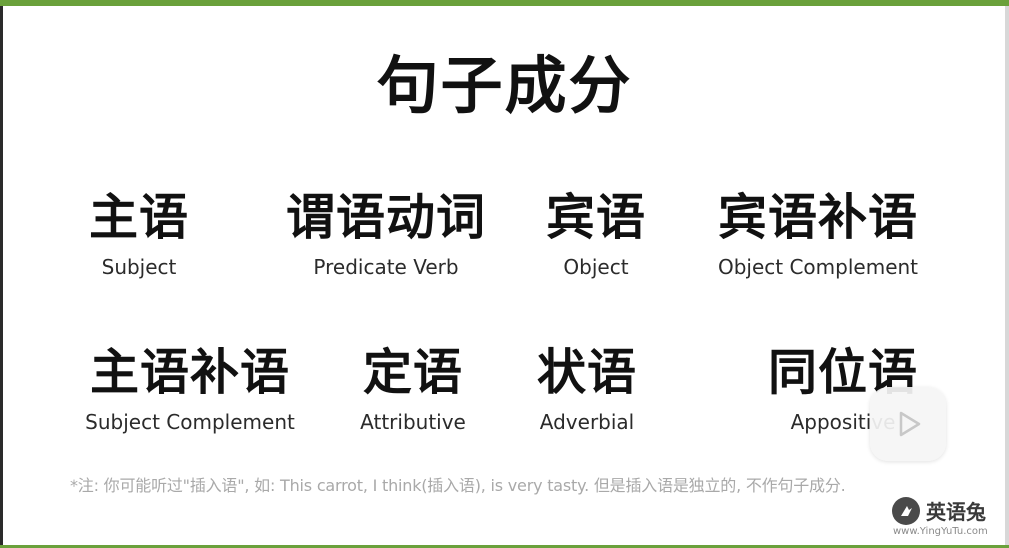 Image resolution: width=1009 pixels, height=548 pixels. I want to click on component-zh: 宾语补语, so click(818, 217).